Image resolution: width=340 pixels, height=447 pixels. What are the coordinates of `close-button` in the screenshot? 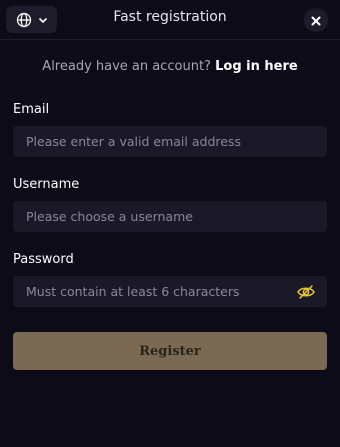 It's located at (316, 20).